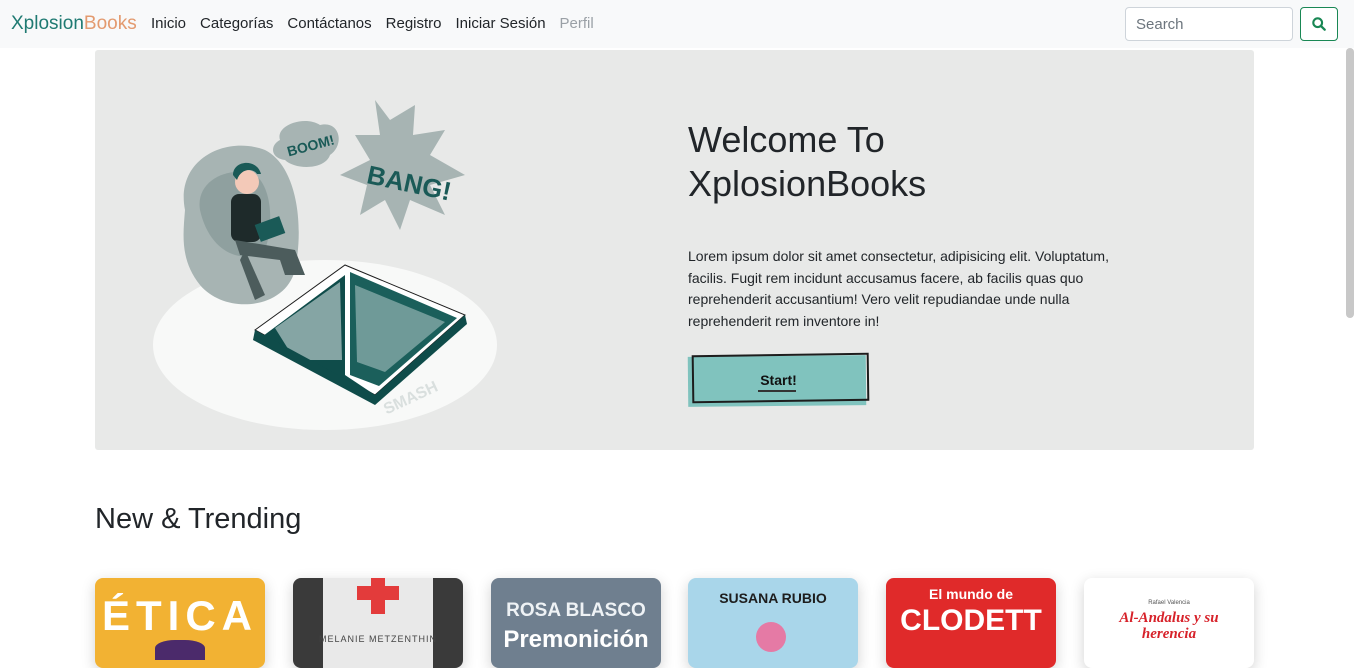 The height and width of the screenshot is (668, 1354). Describe the element at coordinates (180, 615) in the screenshot. I see `book-cover-title: ÉTICA` at that location.